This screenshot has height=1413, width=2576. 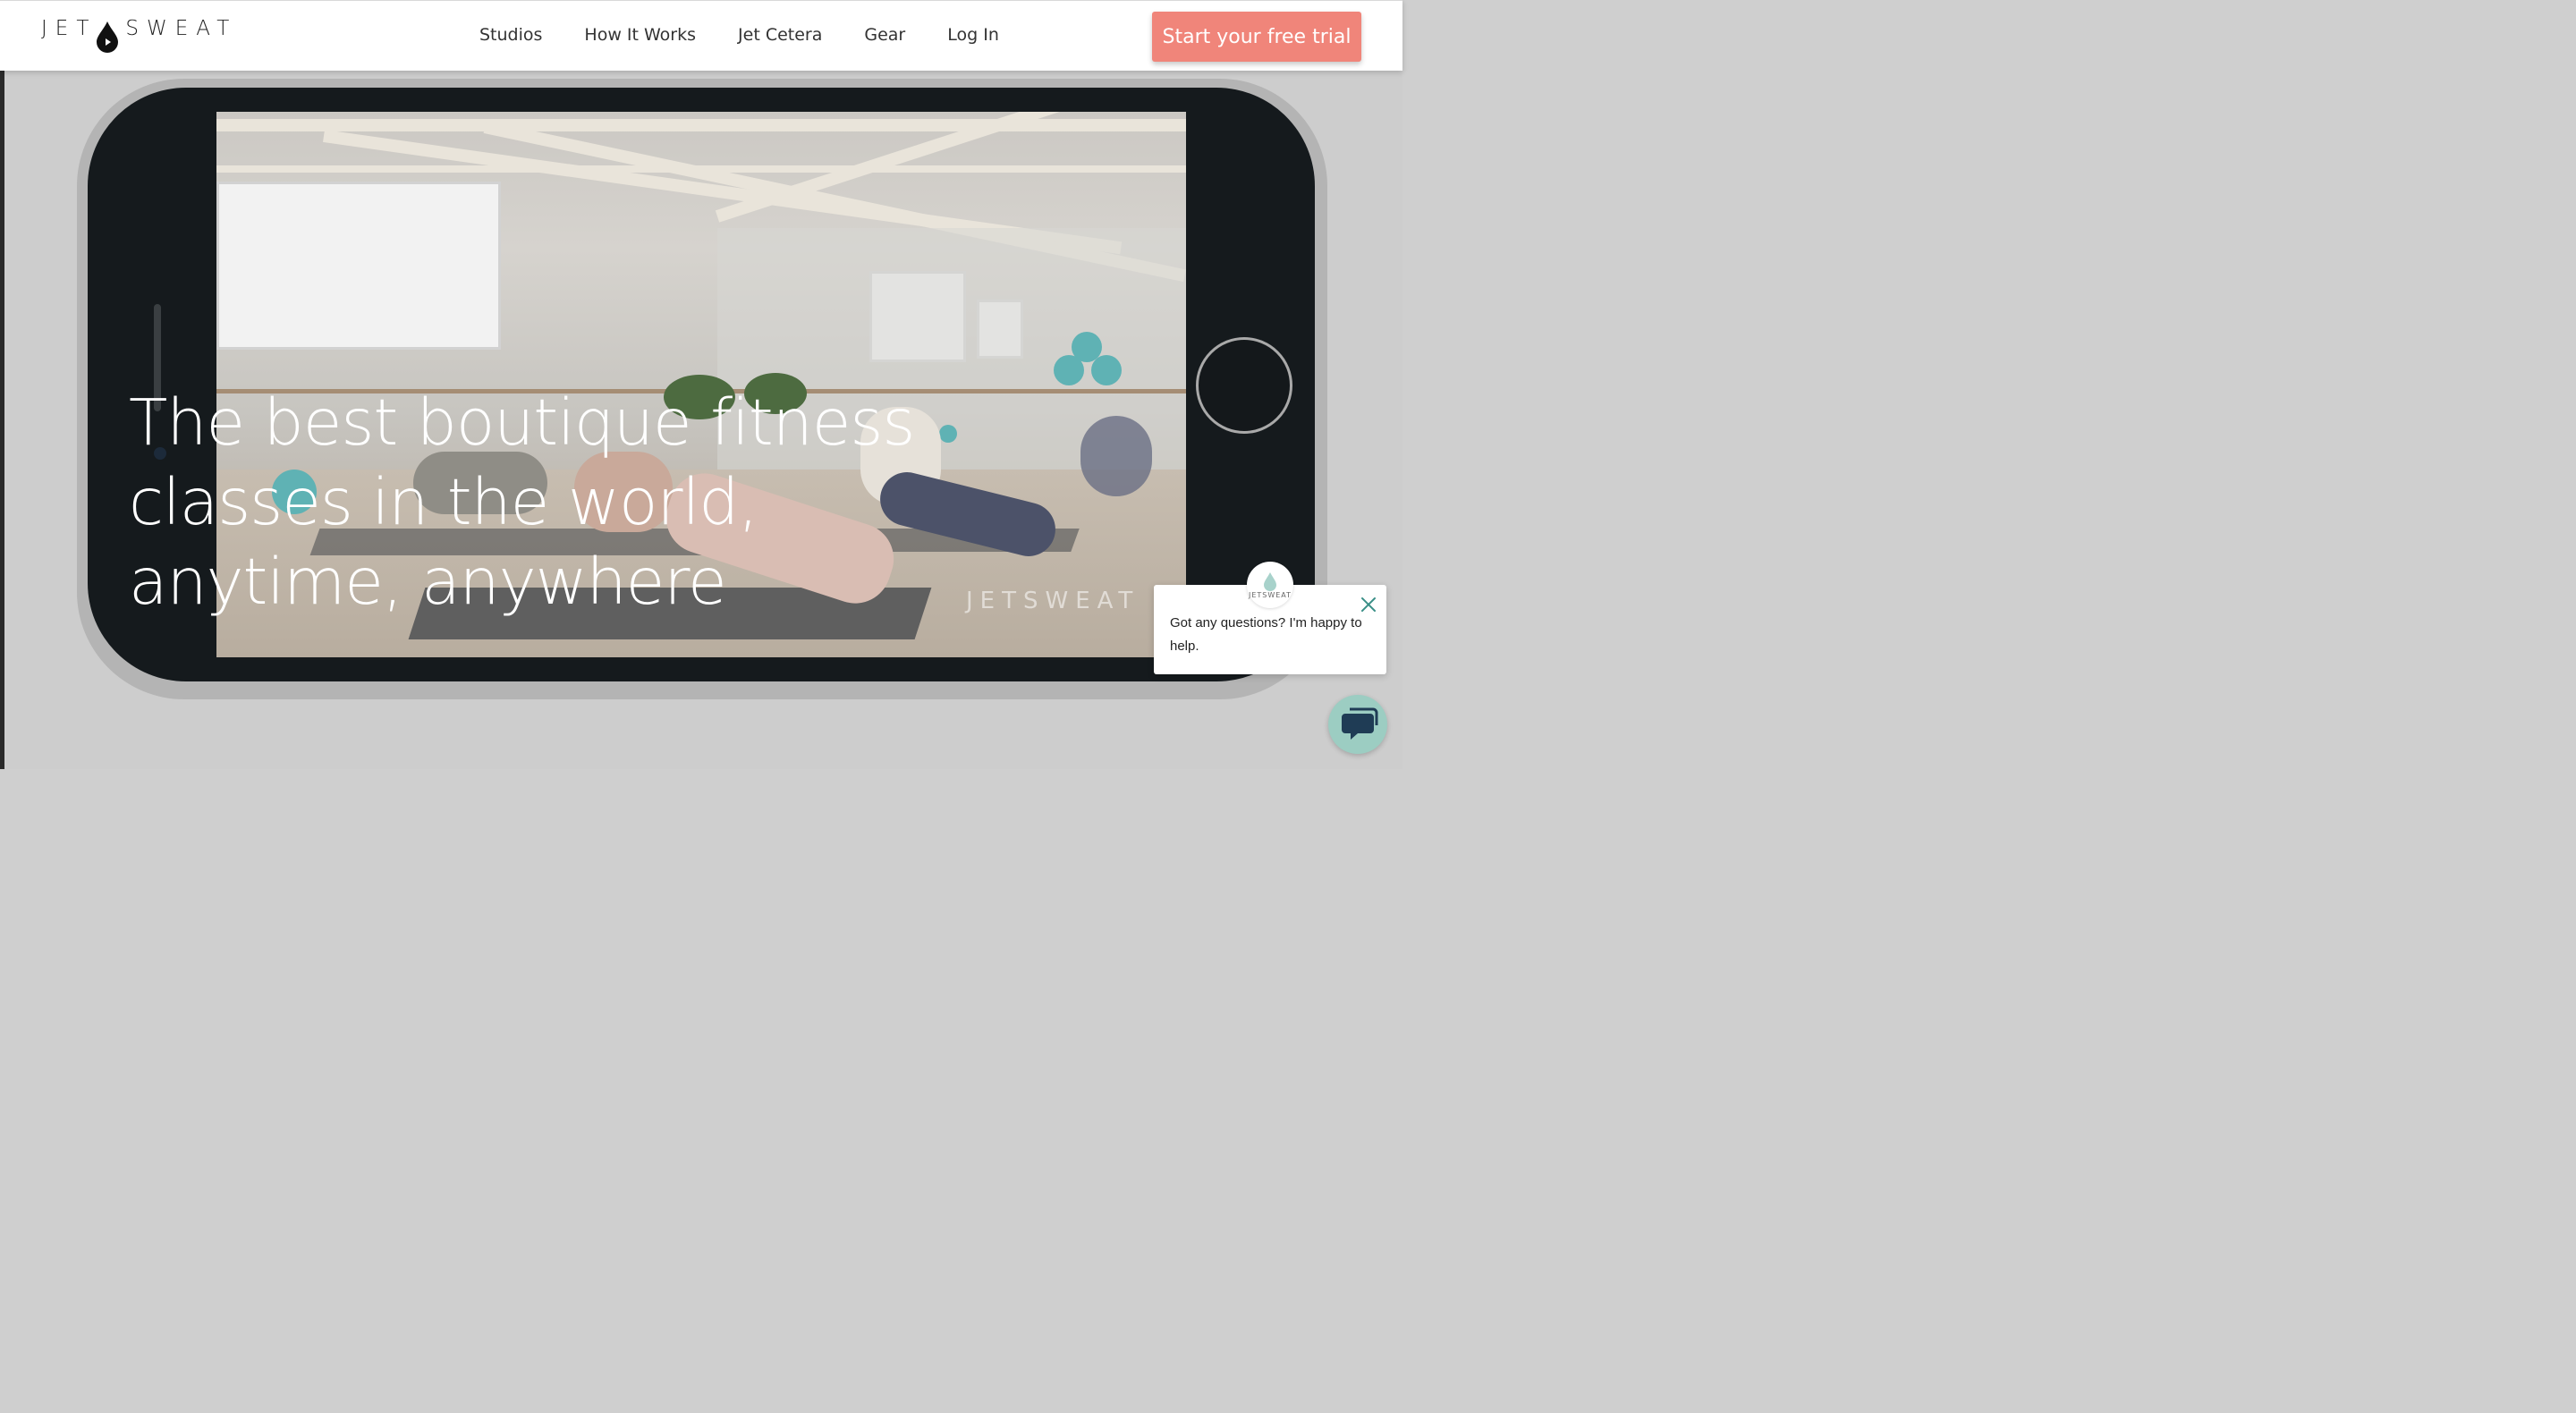 What do you see at coordinates (780, 35) in the screenshot?
I see `nav-jet-cetera: Jet Cetera` at bounding box center [780, 35].